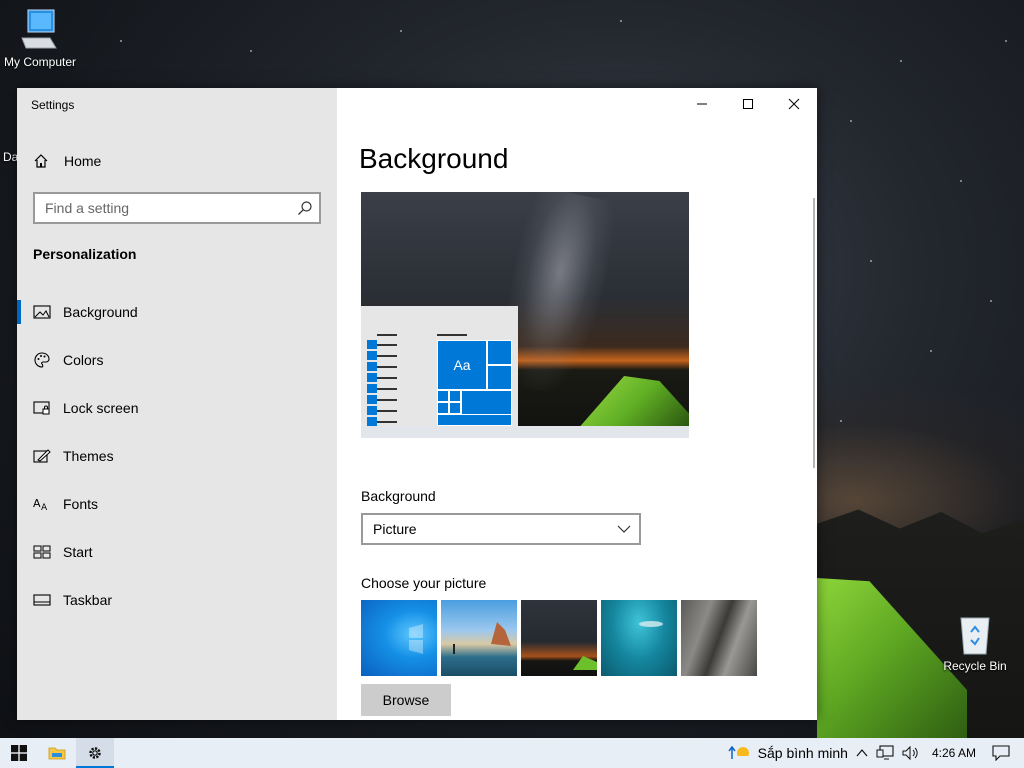 The image size is (1024, 768). Describe the element at coordinates (398, 496) in the screenshot. I see `background-type-label: Background` at that location.